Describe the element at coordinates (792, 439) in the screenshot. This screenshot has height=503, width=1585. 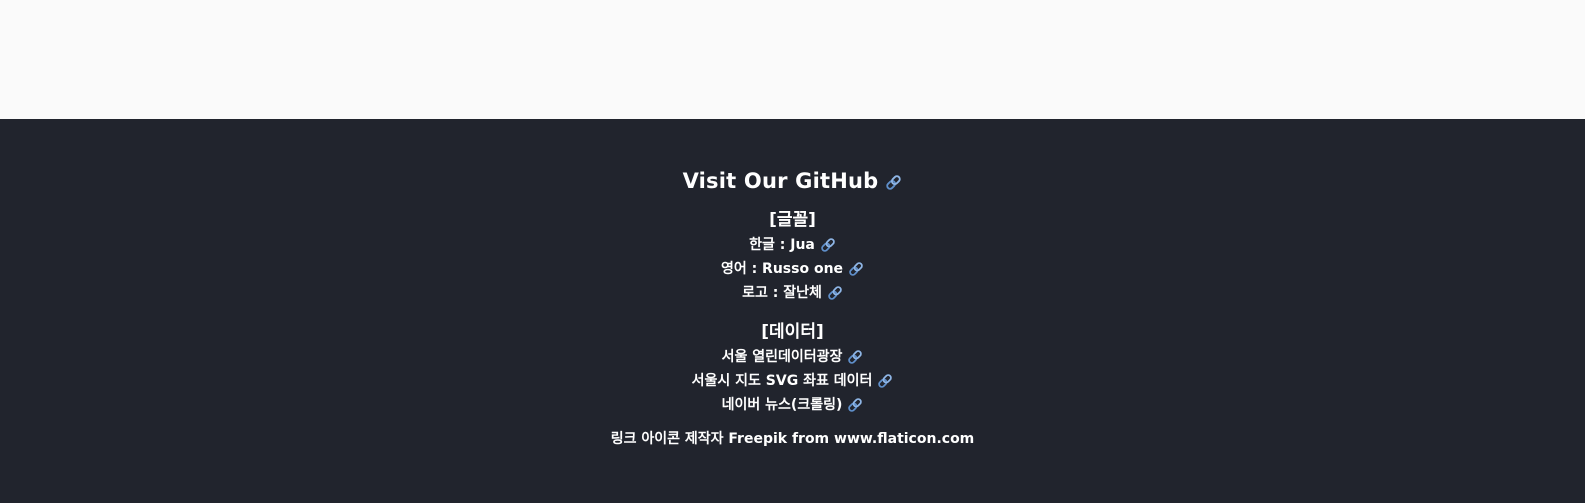
I see `icon-credit-text: 링크 아이콘 제작자 Freepik from www.flaticon.com` at that location.